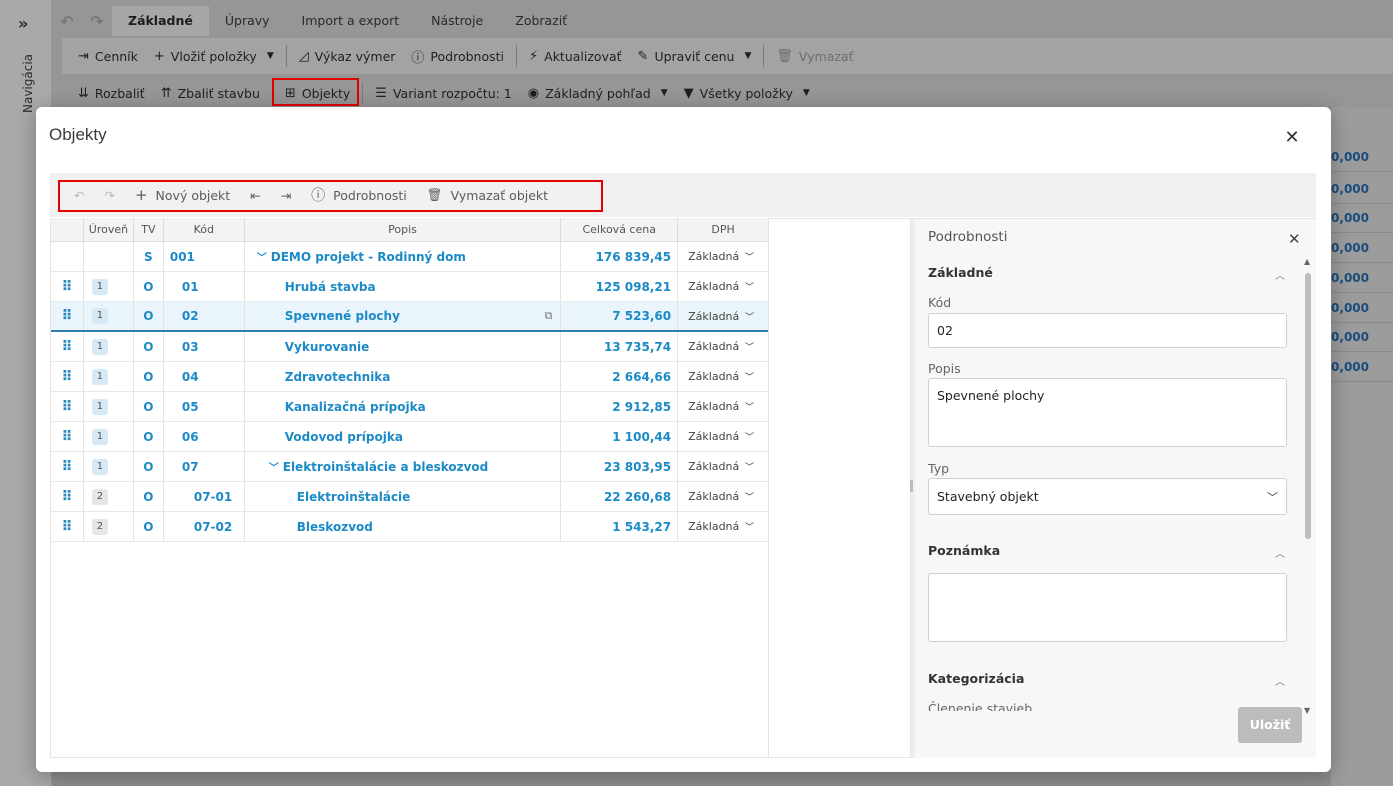 The image size is (1393, 786). I want to click on vykaz-vymer-button: ◿ Výkaz výmer, so click(347, 56).